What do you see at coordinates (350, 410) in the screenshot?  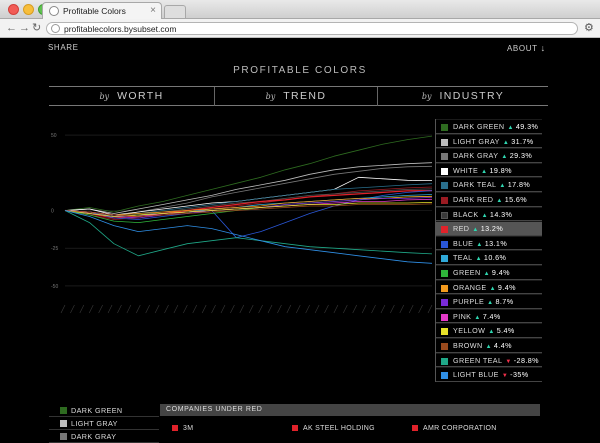 I see `companies-header: COMPANIES UNDER RED` at bounding box center [350, 410].